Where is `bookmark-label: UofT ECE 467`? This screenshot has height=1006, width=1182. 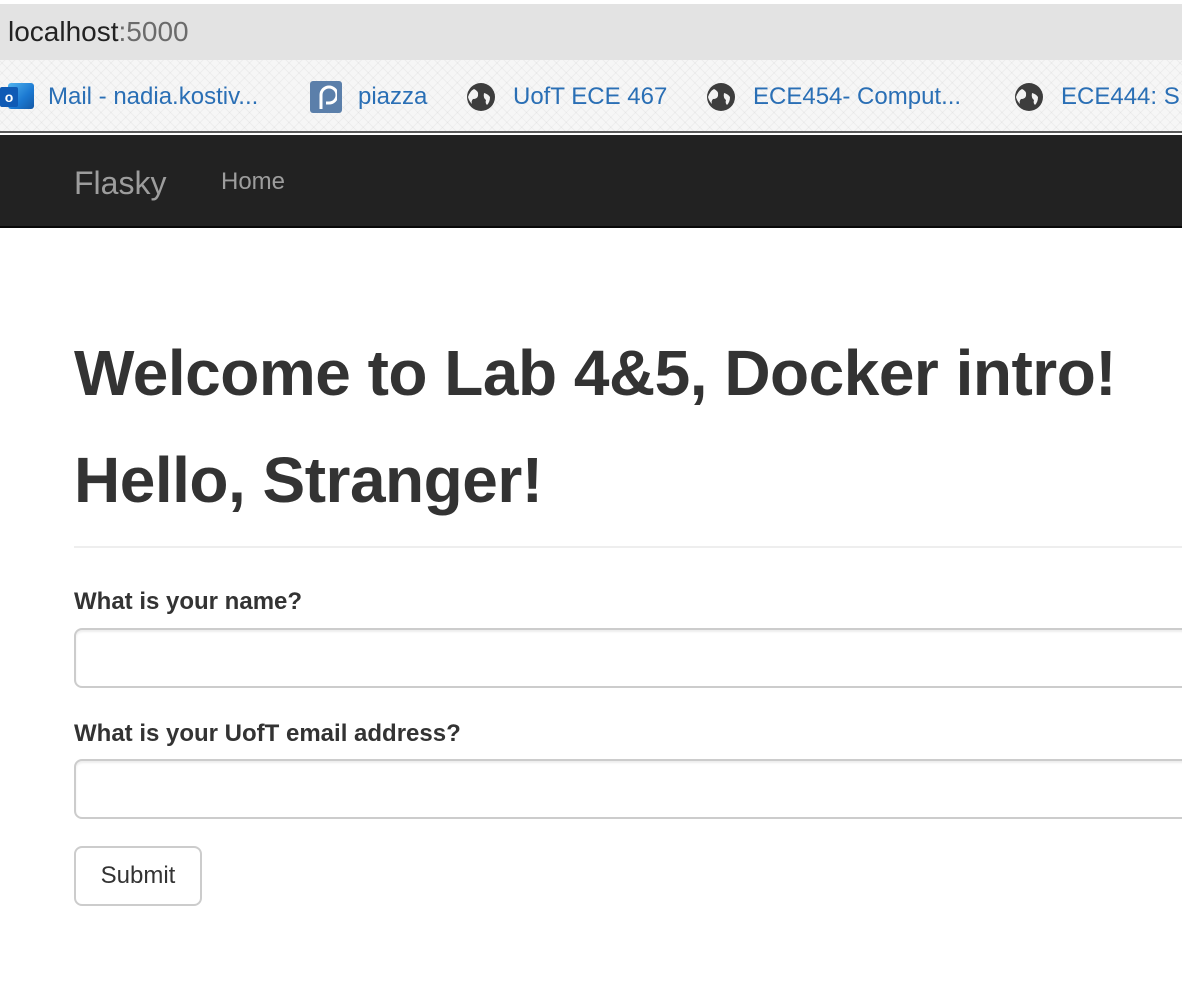 bookmark-label: UofT ECE 467 is located at coordinates (590, 96).